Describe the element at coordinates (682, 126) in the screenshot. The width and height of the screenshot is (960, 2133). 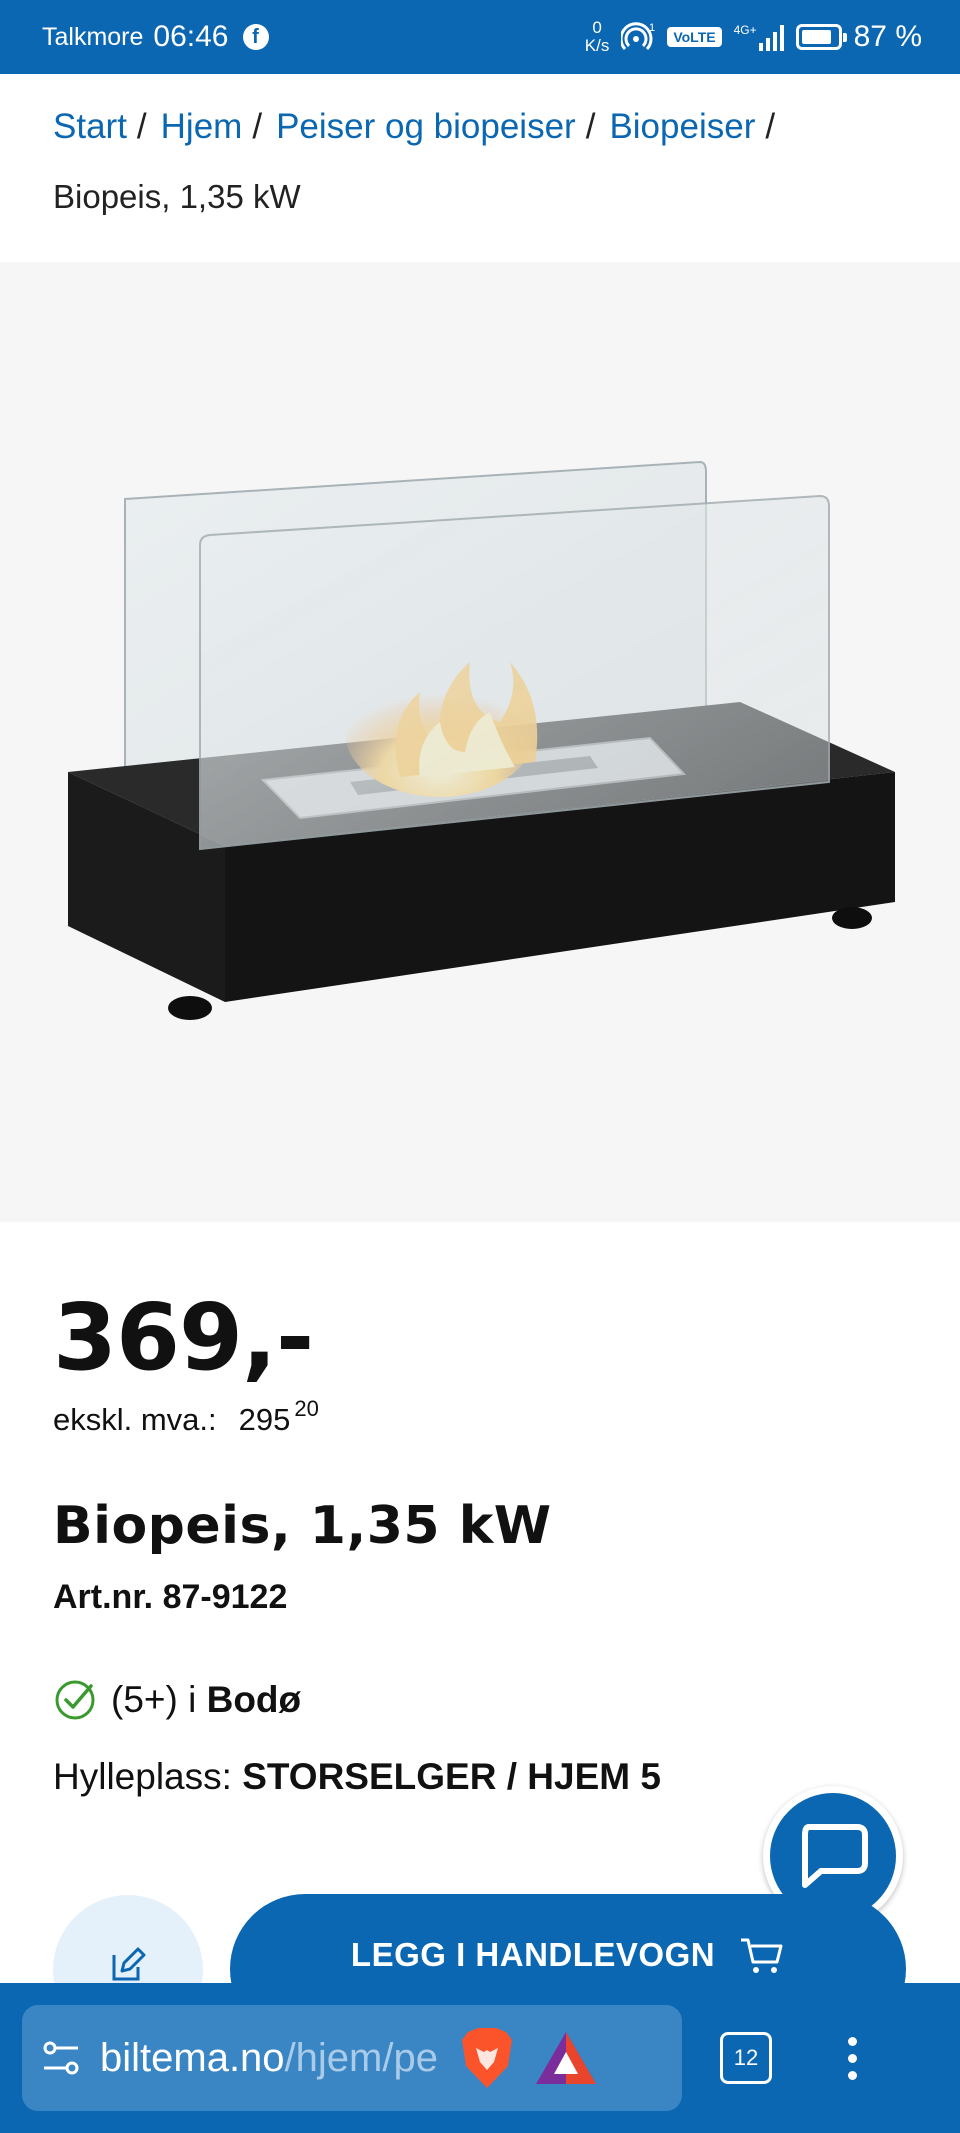
I see `breadcrumb-biopeiser: Biopeiser` at that location.